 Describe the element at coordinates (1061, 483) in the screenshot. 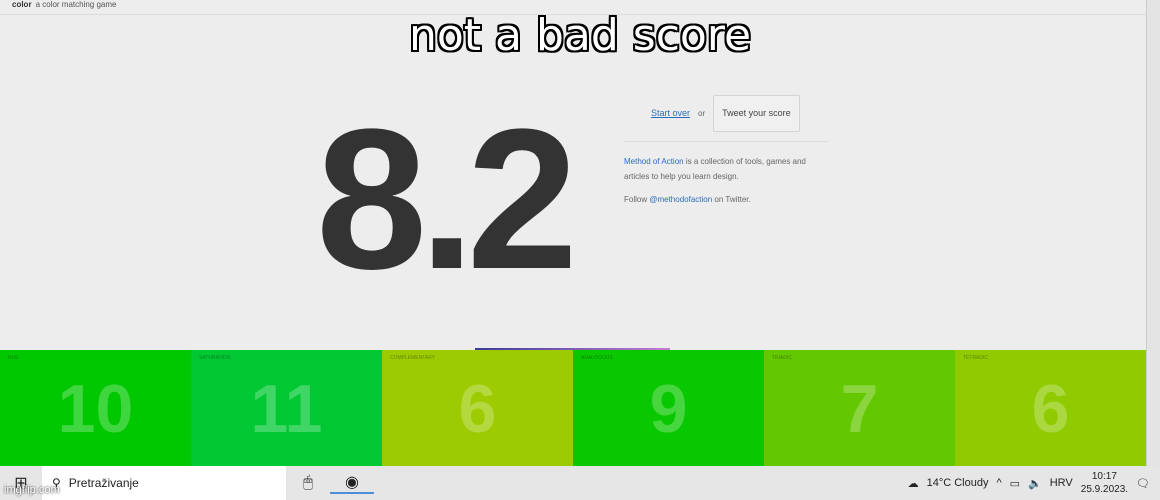

I see `language: HRV` at that location.